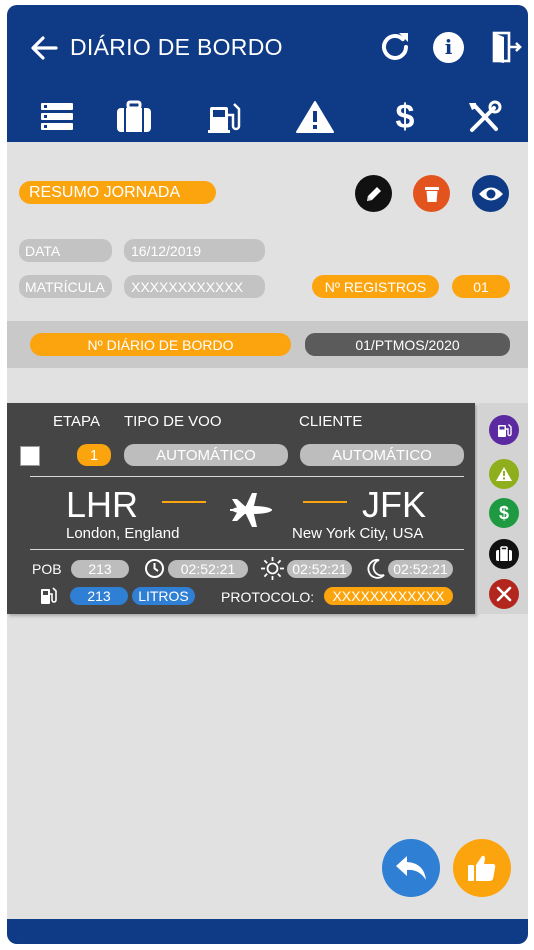 The width and height of the screenshot is (534, 950). Describe the element at coordinates (407, 344) in the screenshot. I see `diario-value: 01/PTMOS/2020` at that location.